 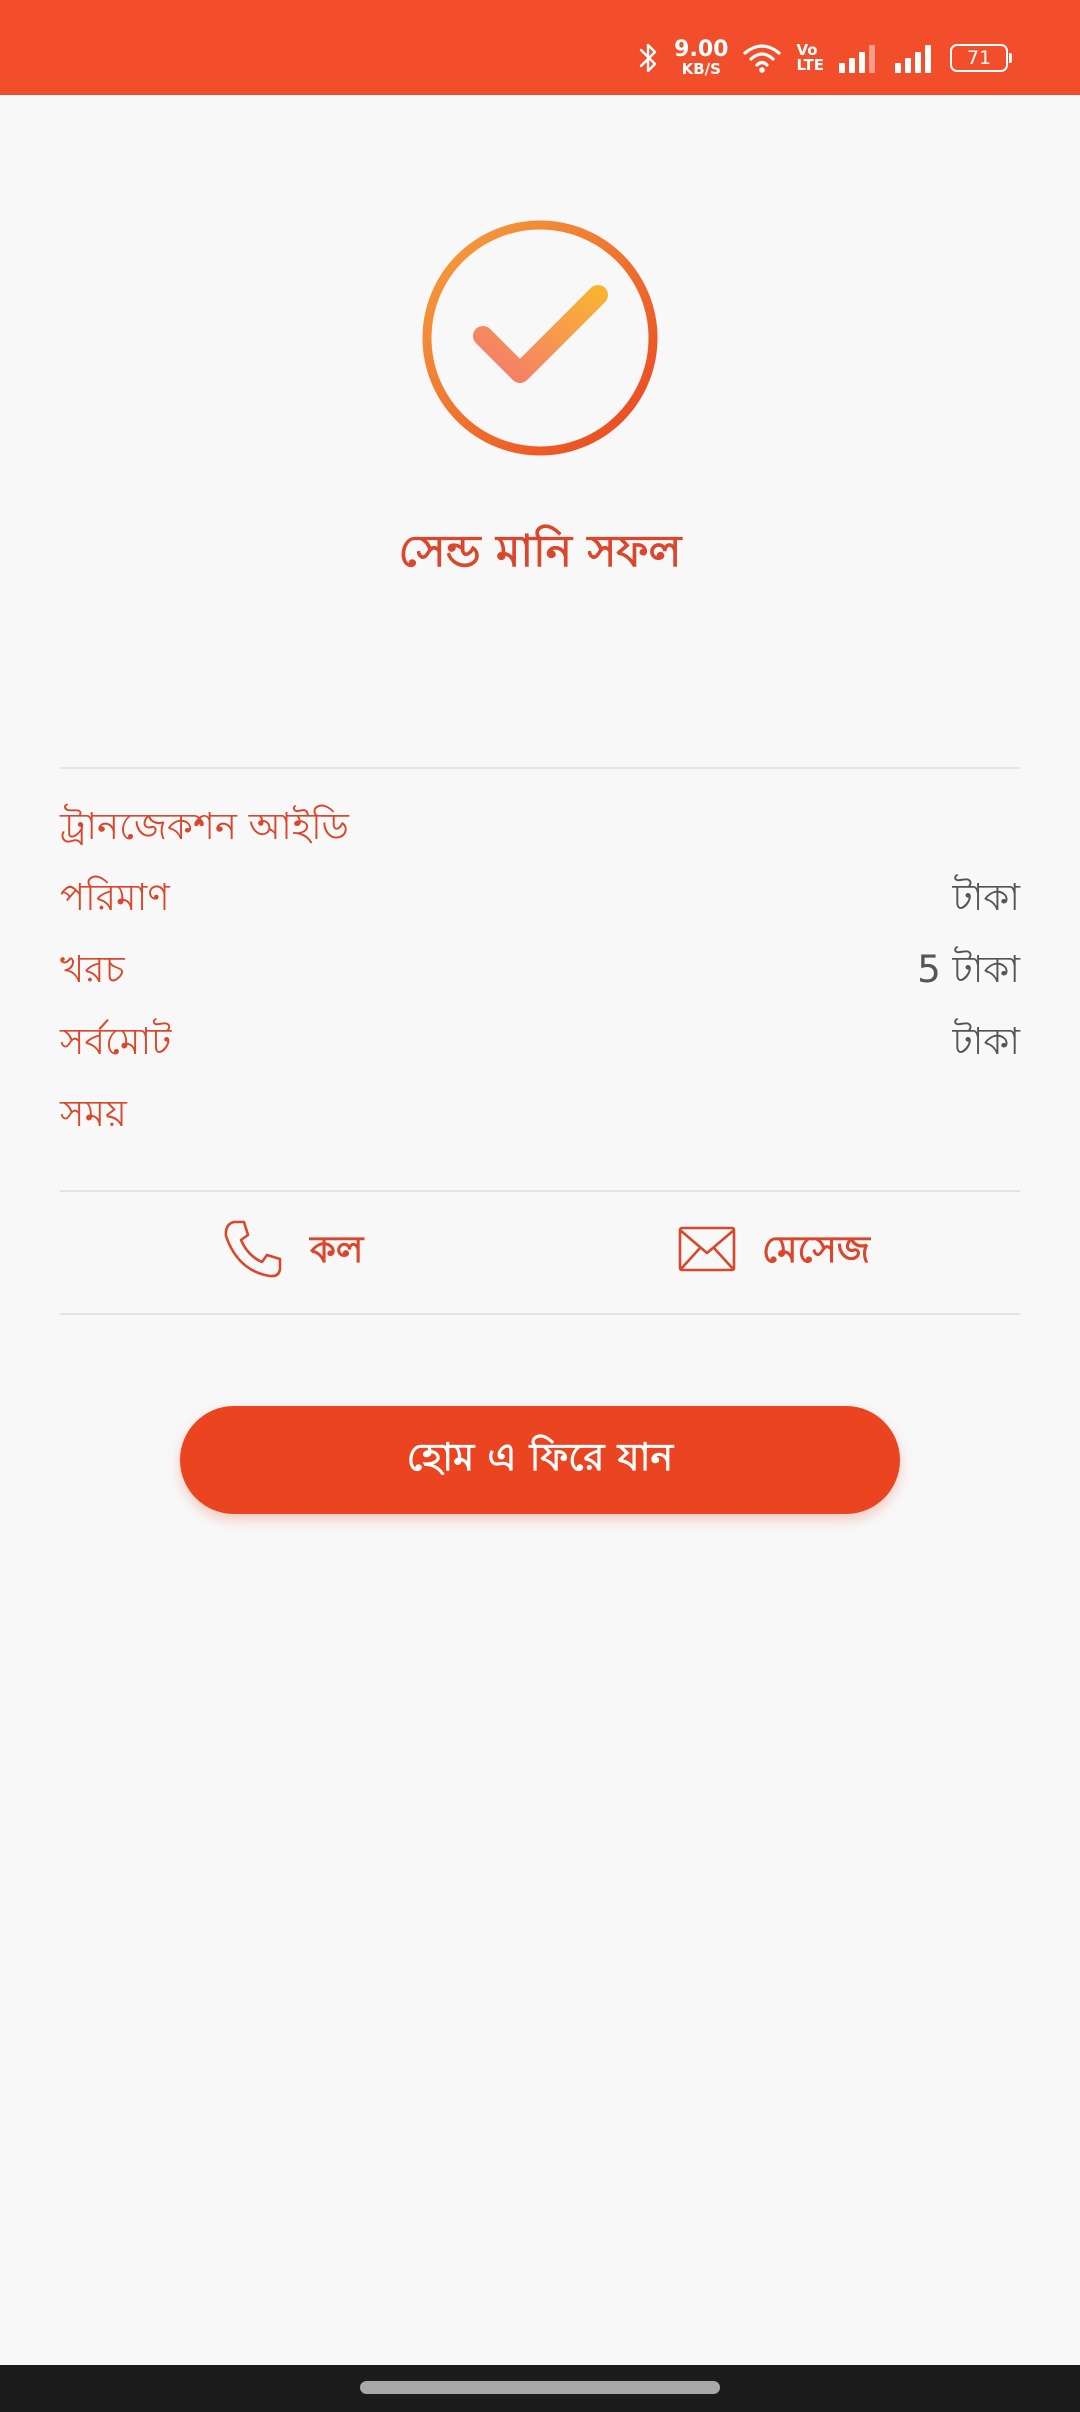 I want to click on battery-icon: 71, so click(x=981, y=58).